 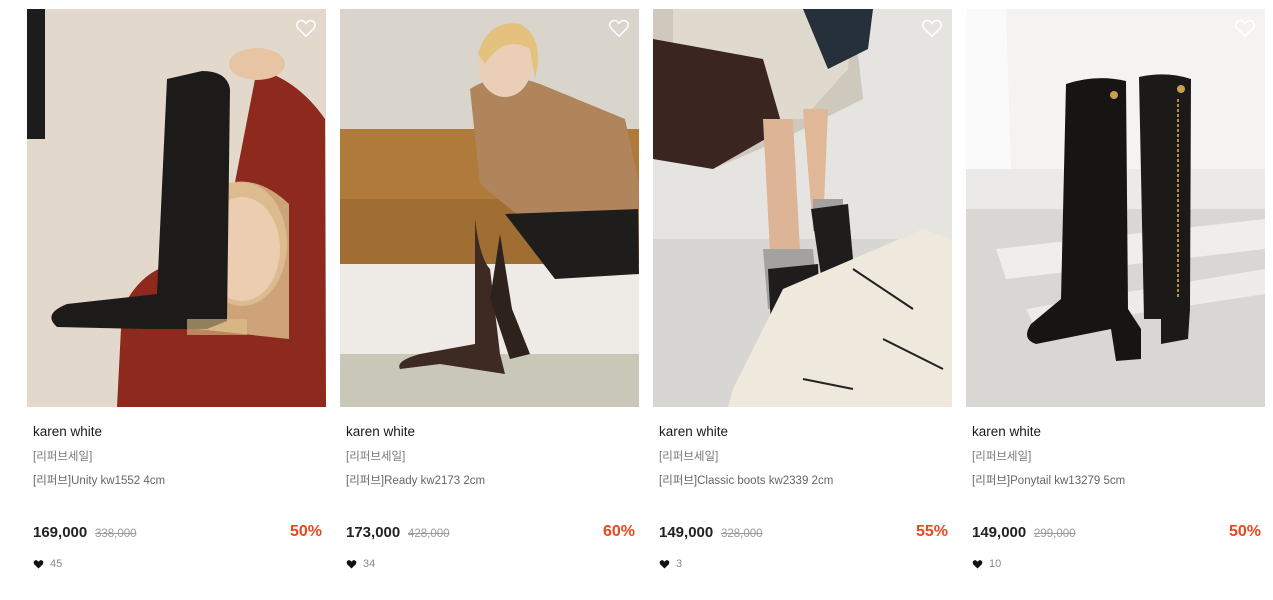 What do you see at coordinates (1048, 480) in the screenshot?
I see `product-name: [리퍼브]Ponytail kw13279 5cm` at bounding box center [1048, 480].